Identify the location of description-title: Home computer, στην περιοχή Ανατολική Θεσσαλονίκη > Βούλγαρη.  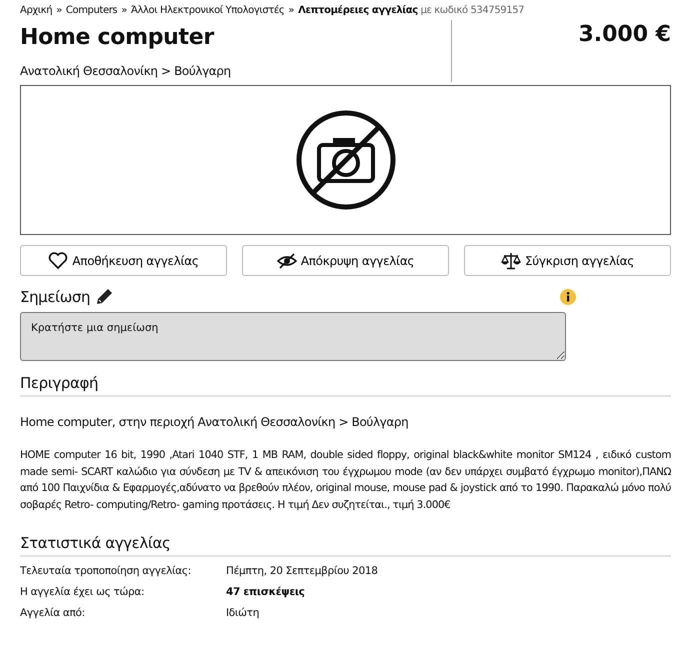
(215, 422).